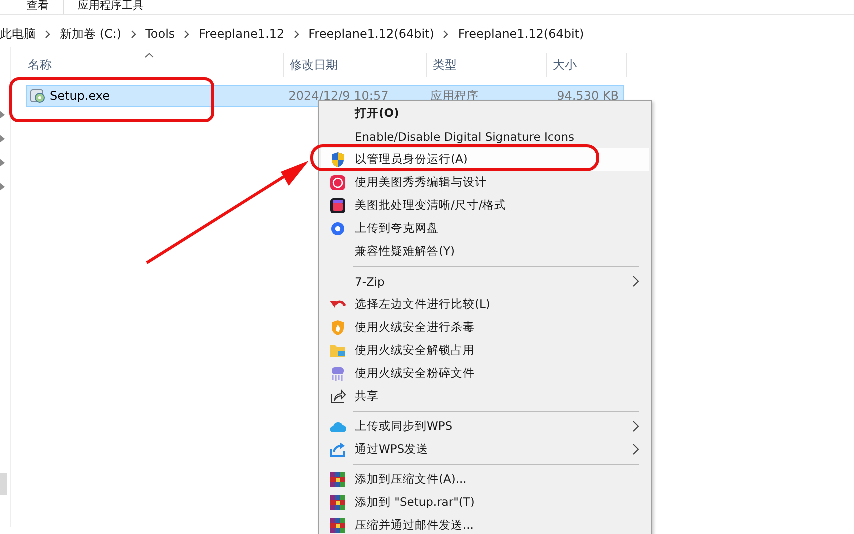 The height and width of the screenshot is (534, 854). I want to click on menu-item: 使用火绒安全进行杀毒, so click(485, 327).